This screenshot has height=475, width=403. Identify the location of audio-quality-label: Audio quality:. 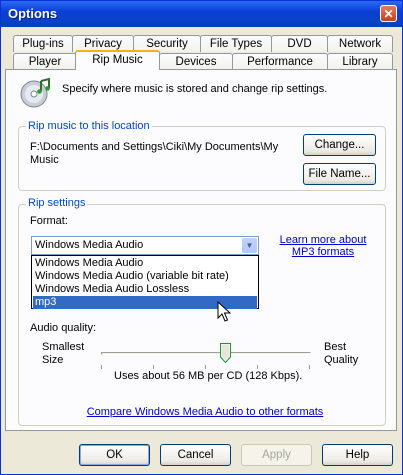
(63, 328).